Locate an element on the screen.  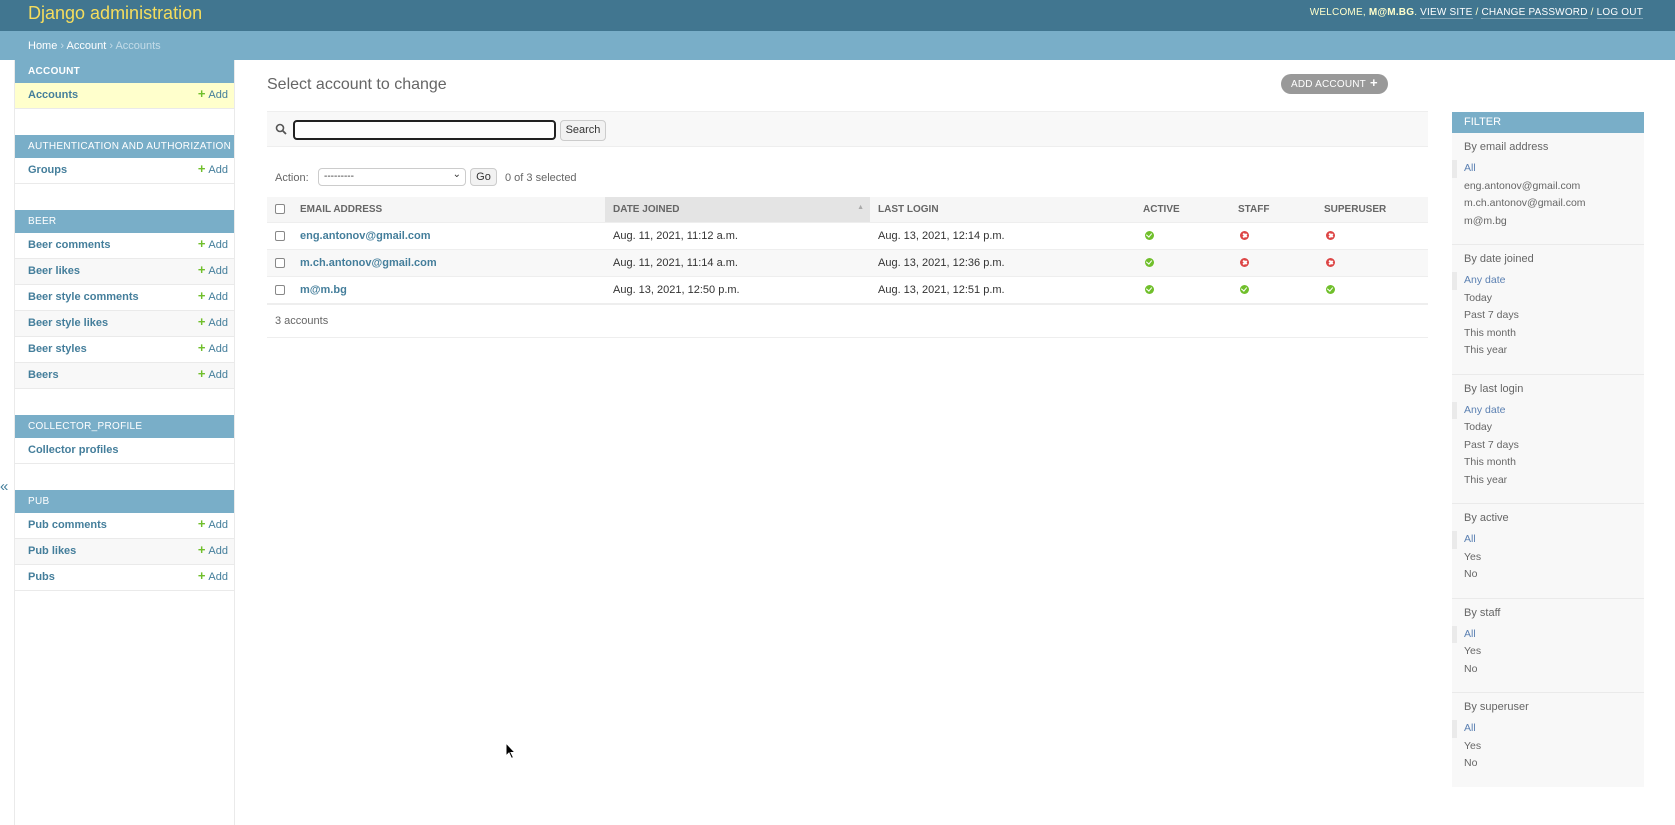
sidebar-item-link: Pub likes is located at coordinates (52, 551).